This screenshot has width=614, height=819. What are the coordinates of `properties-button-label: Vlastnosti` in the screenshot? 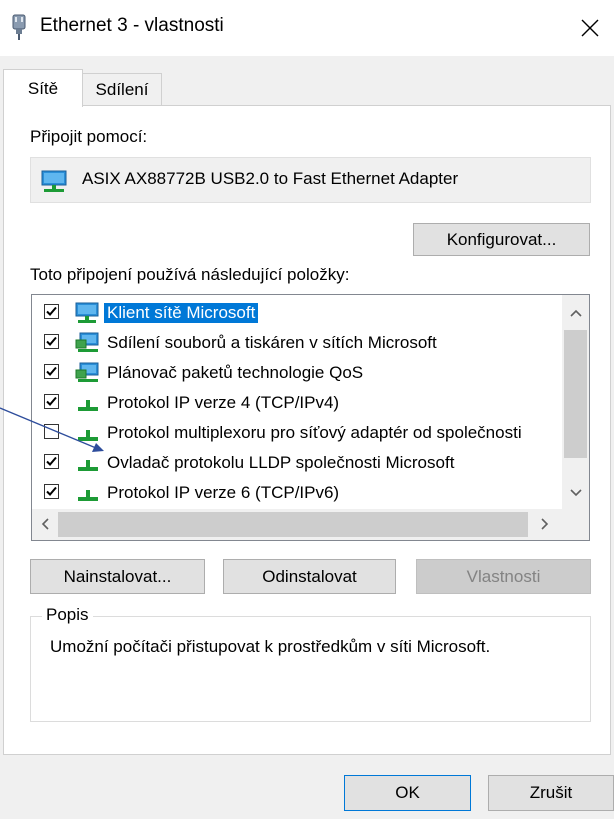 It's located at (503, 576).